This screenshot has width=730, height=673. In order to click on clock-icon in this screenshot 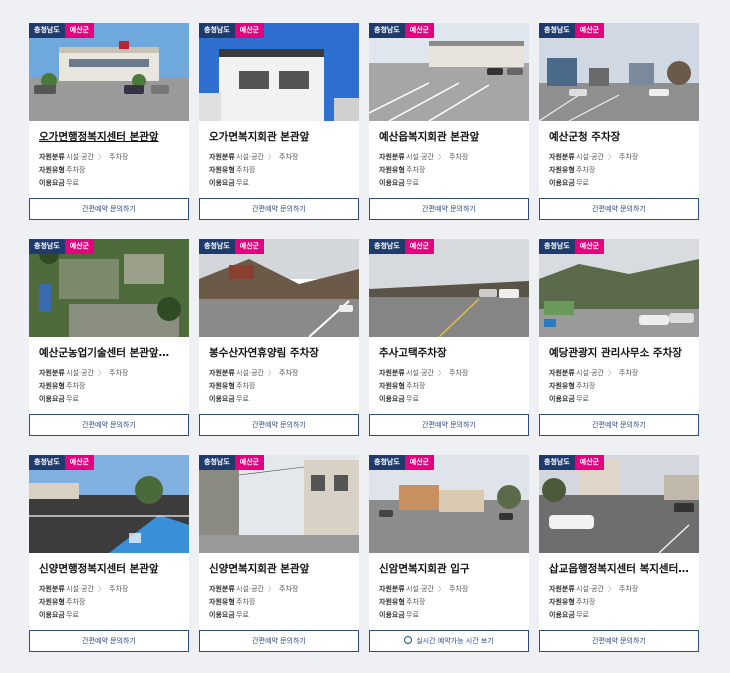, I will do `click(408, 640)`.